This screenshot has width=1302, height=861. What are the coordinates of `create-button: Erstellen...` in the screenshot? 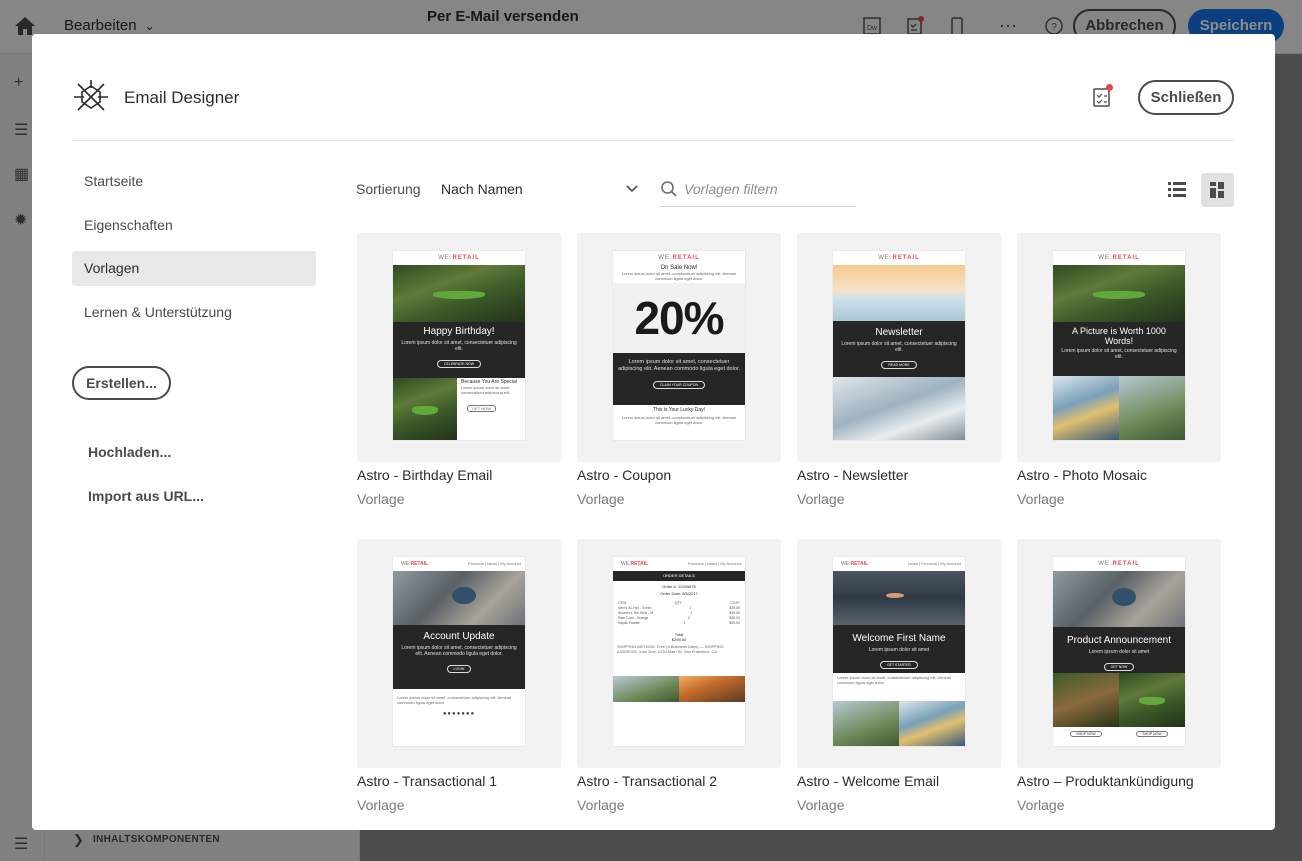 It's located at (121, 383).